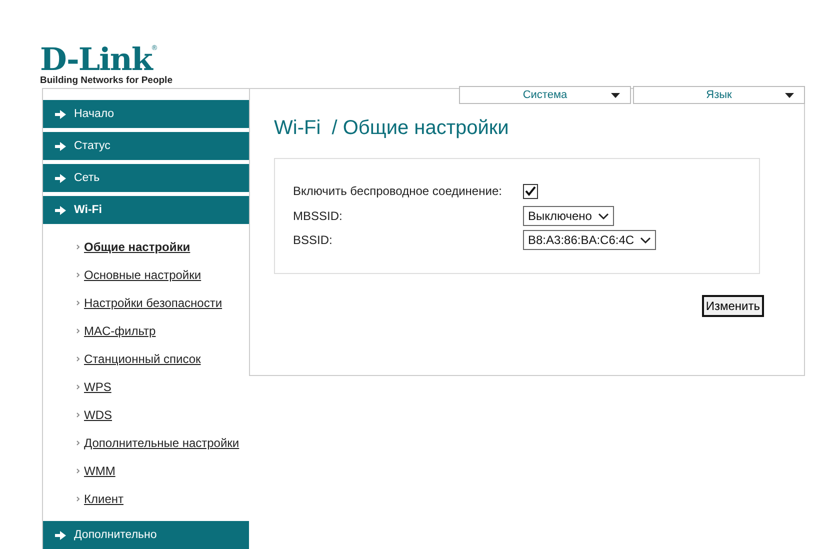  I want to click on select-field: Выключено, so click(568, 216).